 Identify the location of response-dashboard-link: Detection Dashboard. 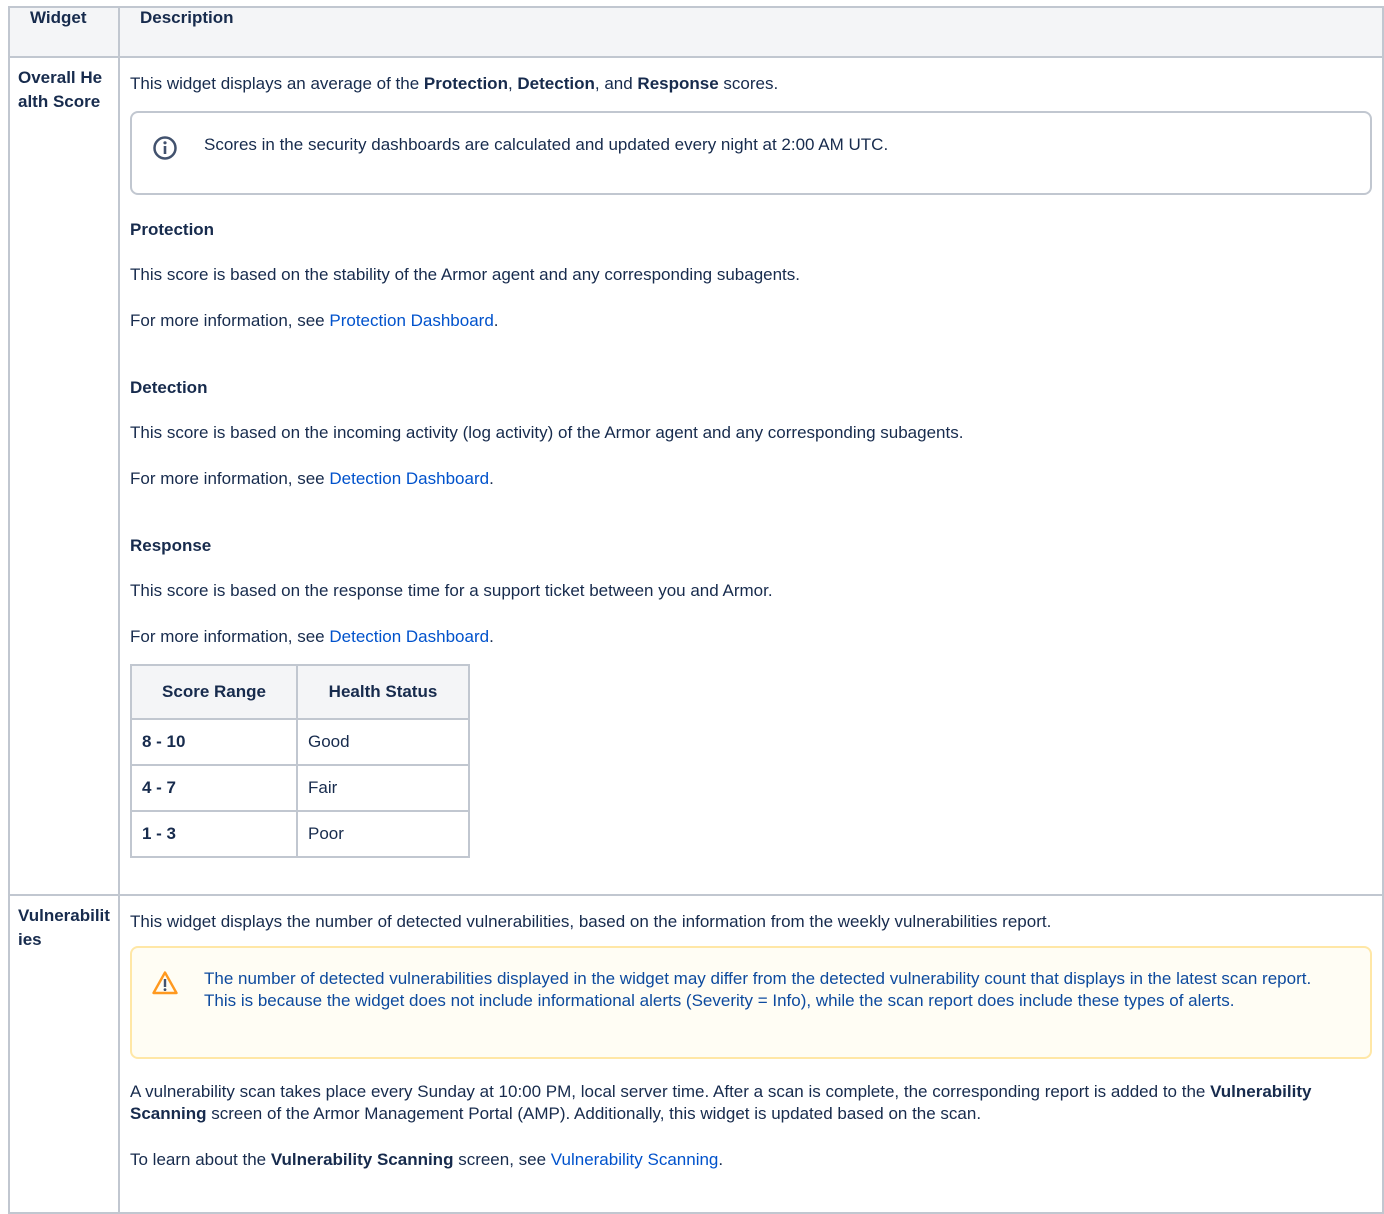
(409, 636).